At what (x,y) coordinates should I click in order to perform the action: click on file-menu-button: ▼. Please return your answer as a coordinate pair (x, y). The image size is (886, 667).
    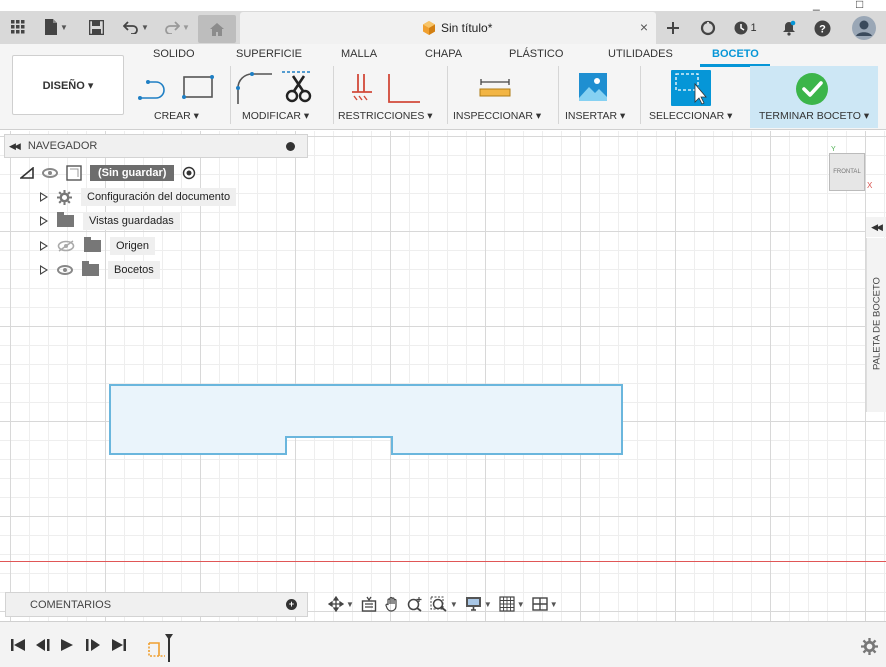
    Looking at the image, I should click on (56, 27).